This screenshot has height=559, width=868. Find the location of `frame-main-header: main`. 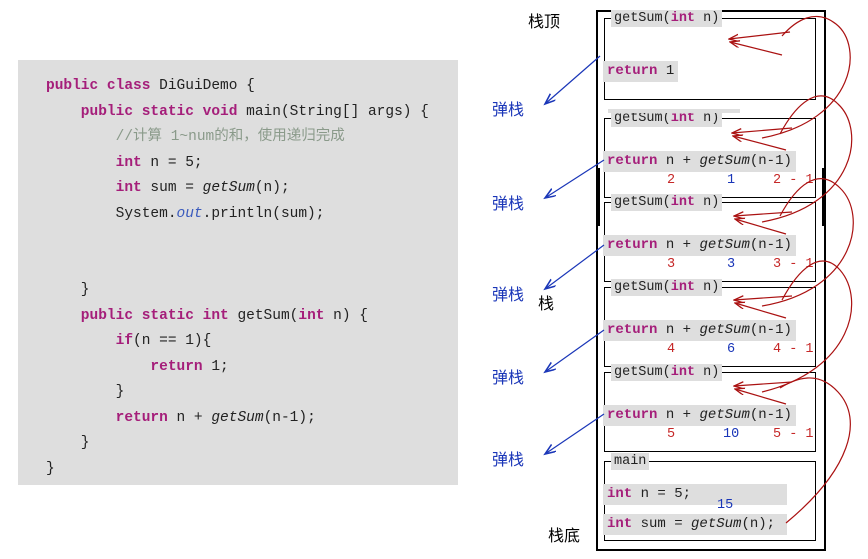

frame-main-header: main is located at coordinates (630, 461).